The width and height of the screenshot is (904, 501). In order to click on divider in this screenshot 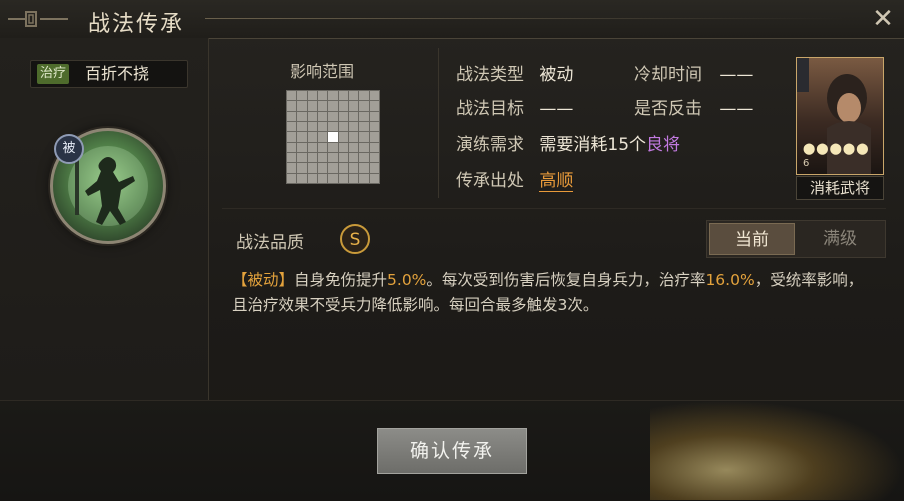, I will do `click(438, 123)`.